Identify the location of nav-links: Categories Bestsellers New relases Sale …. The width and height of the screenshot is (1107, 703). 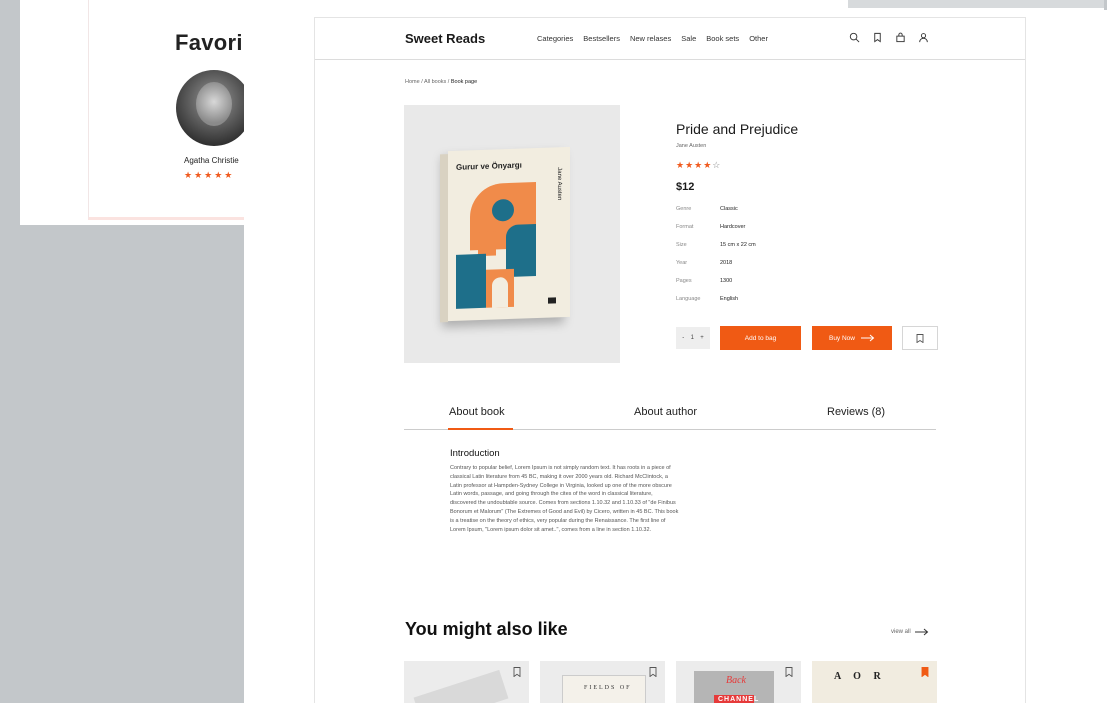
(652, 38).